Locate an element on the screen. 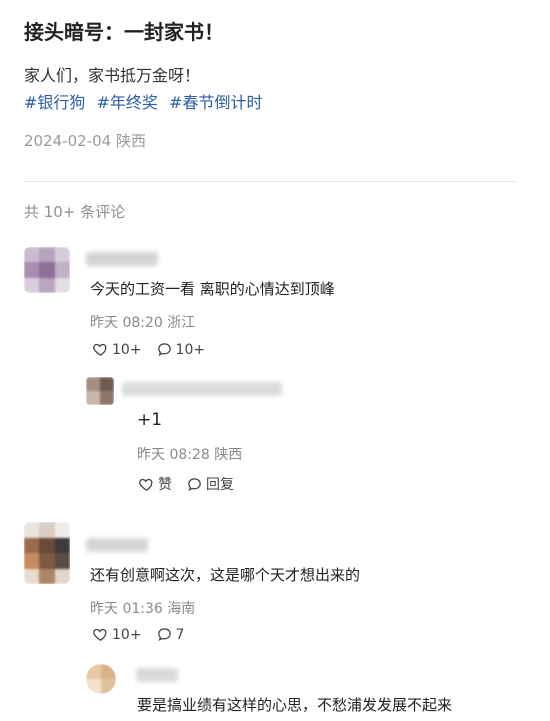 The image size is (550, 721). reply-button: 回复 is located at coordinates (210, 484).